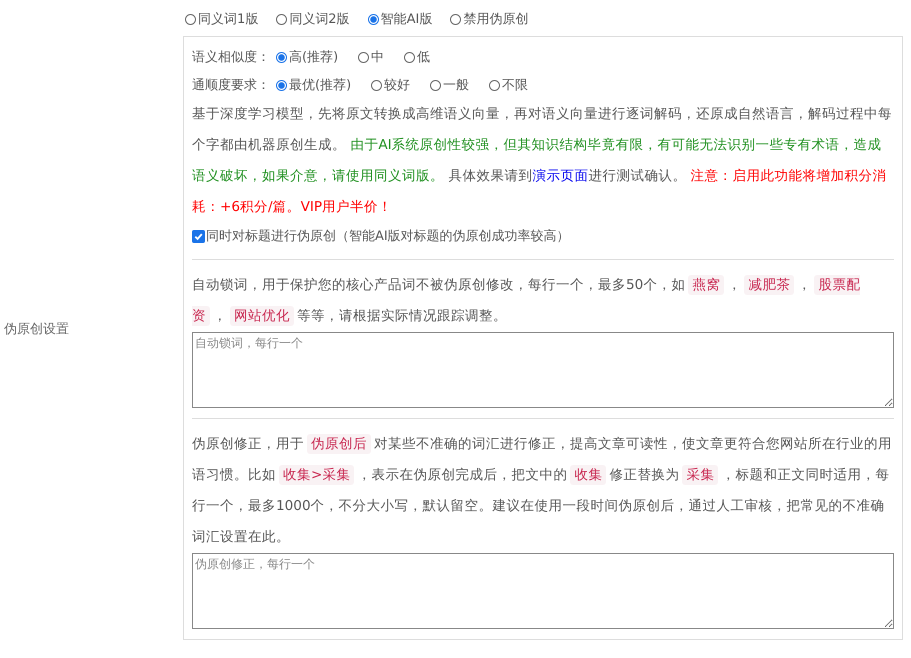 The height and width of the screenshot is (658, 911). What do you see at coordinates (450, 85) in the screenshot?
I see `fluency-radio-option: 一般` at bounding box center [450, 85].